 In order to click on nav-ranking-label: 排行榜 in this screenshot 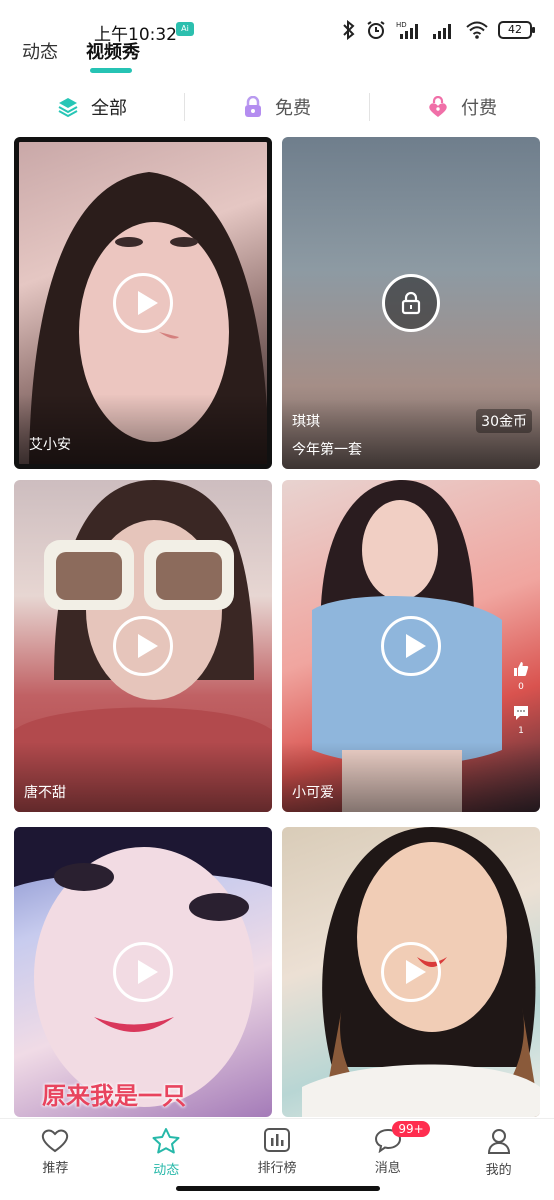, I will do `click(277, 1168)`.